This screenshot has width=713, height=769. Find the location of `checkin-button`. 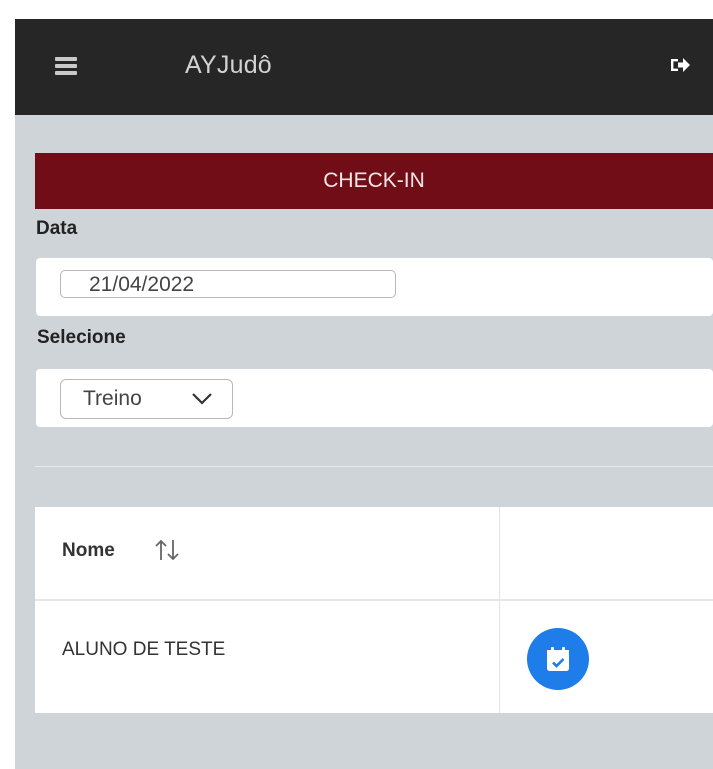

checkin-button is located at coordinates (558, 659).